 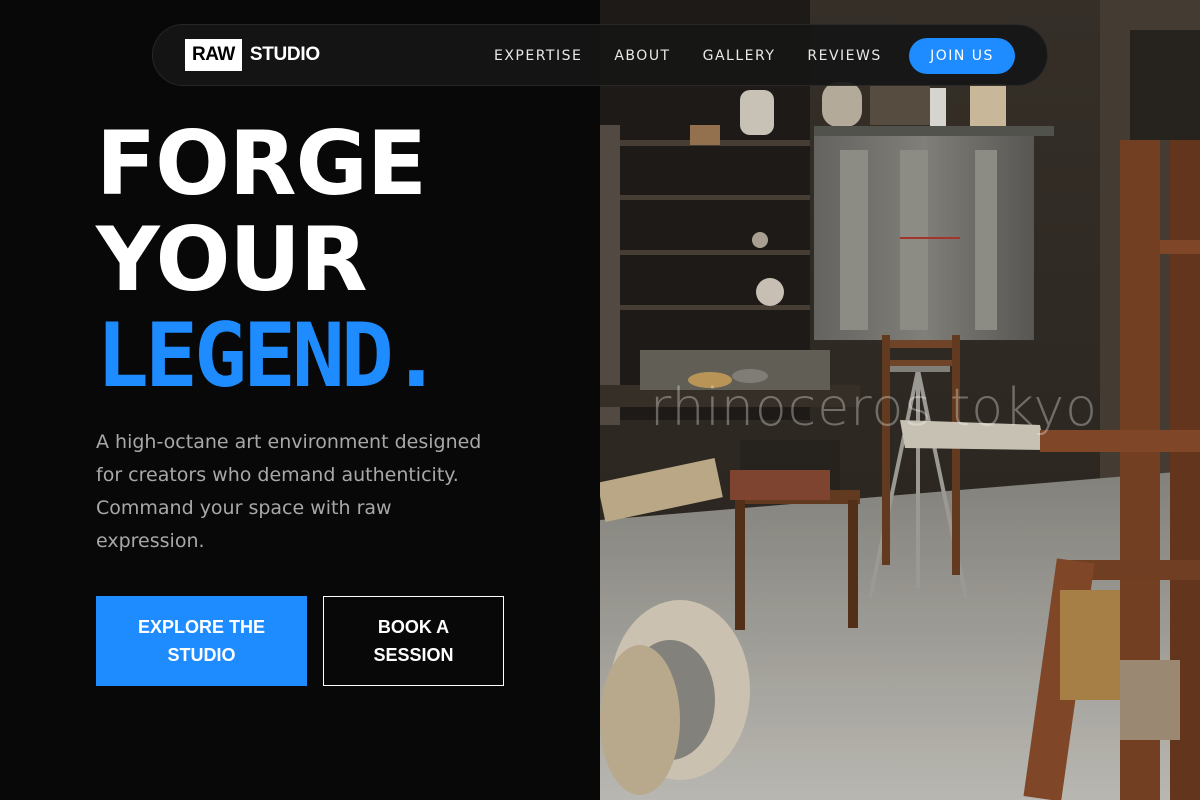 I want to click on join-us-button: JOIN US, so click(x=962, y=56).